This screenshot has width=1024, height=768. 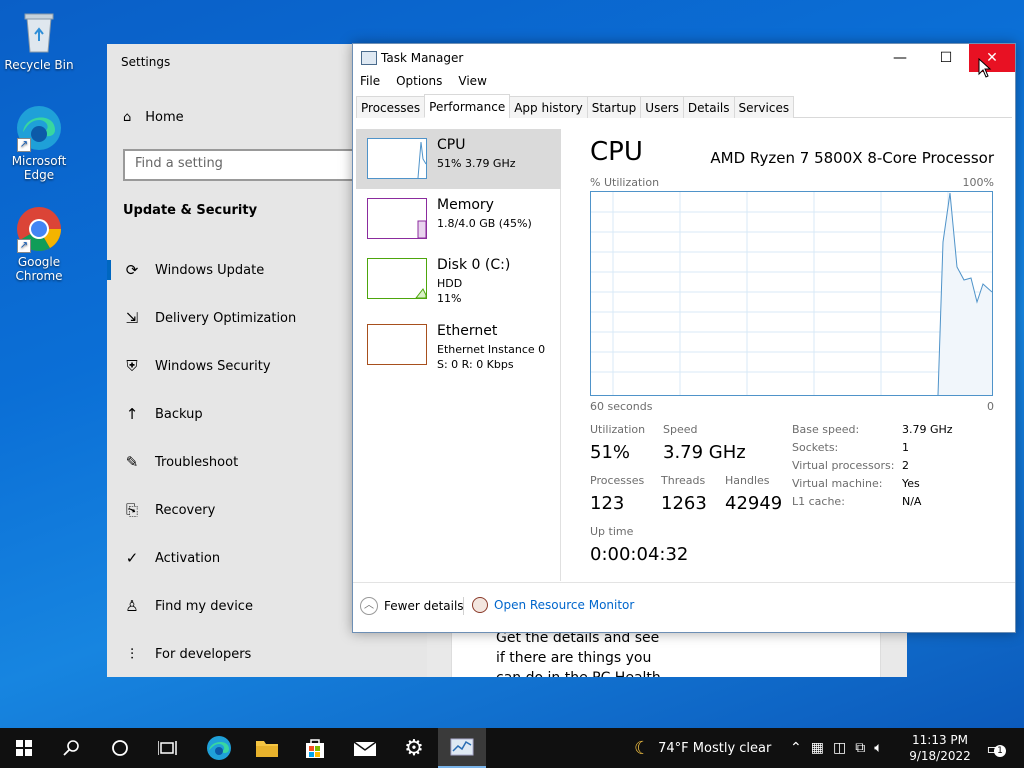 I want to click on check-circle-icon: ✓, so click(x=132, y=558).